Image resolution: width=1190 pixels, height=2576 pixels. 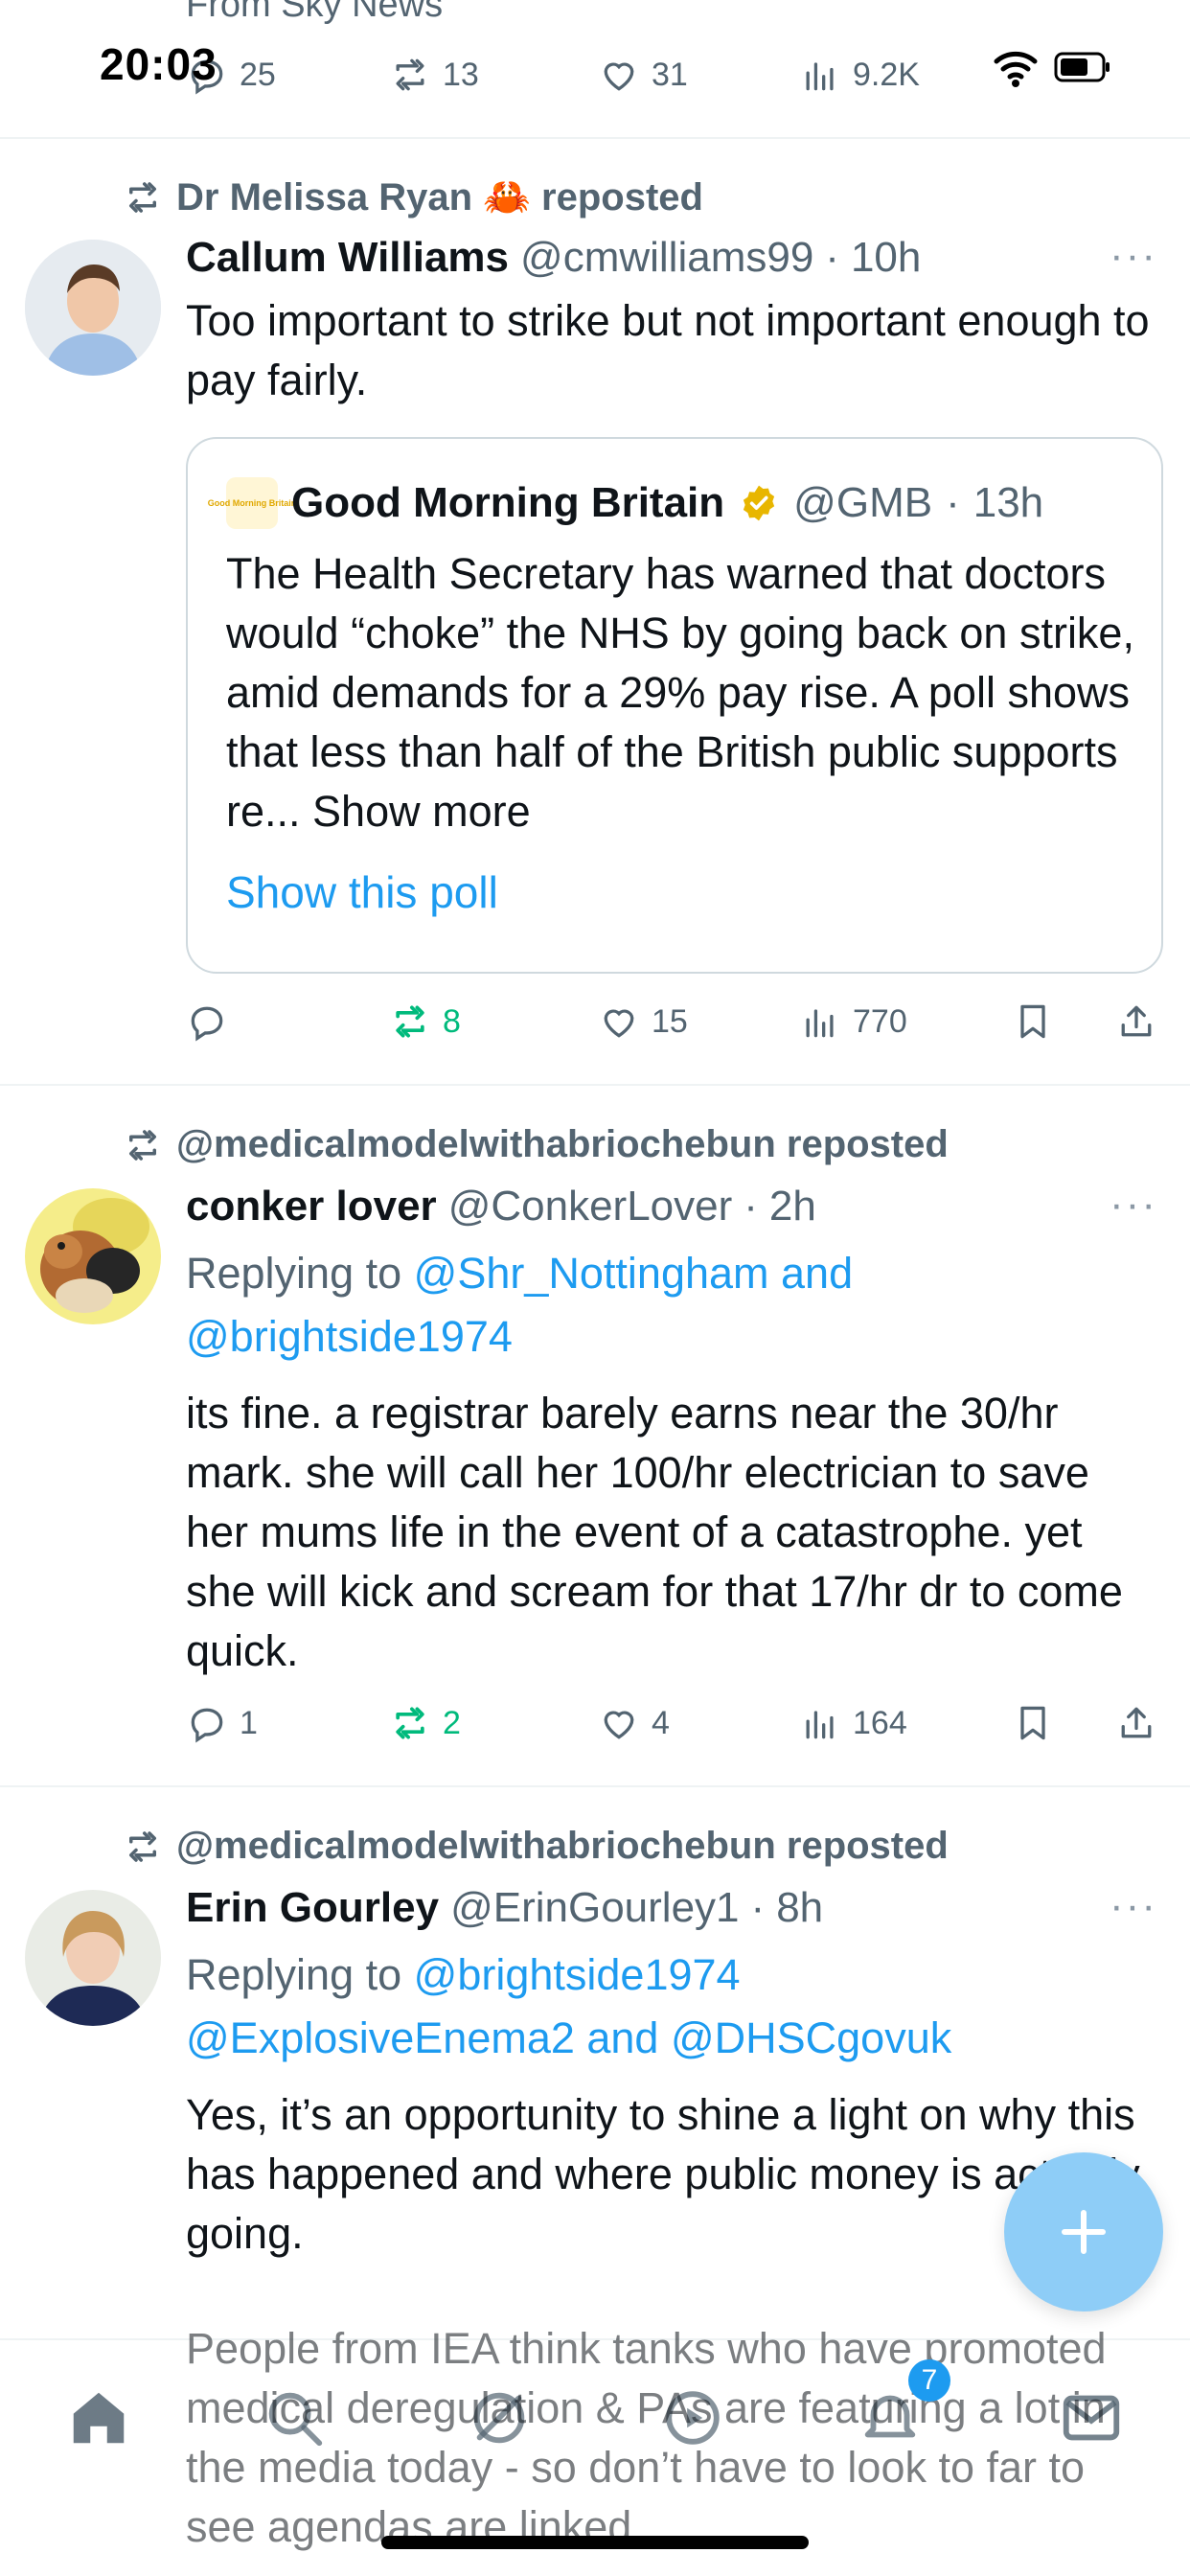 What do you see at coordinates (312, 1908) in the screenshot?
I see `display-name: Erin Gourley` at bounding box center [312, 1908].